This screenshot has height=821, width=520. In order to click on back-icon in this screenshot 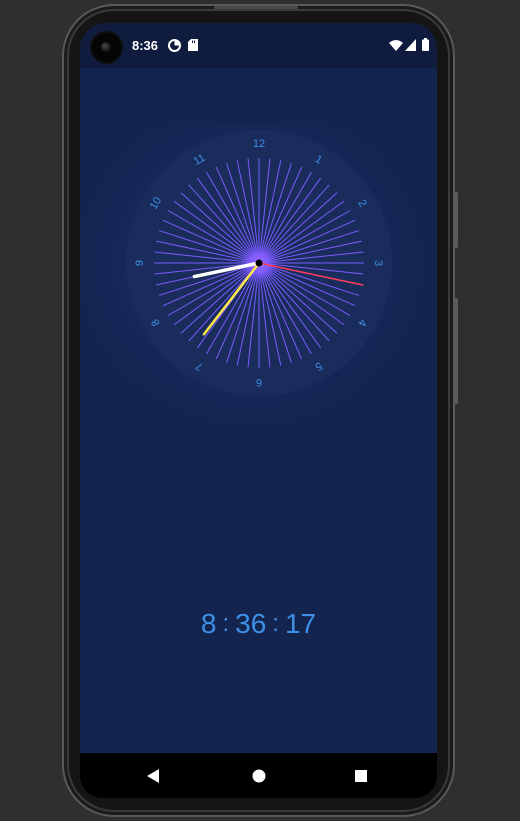, I will do `click(153, 776)`.